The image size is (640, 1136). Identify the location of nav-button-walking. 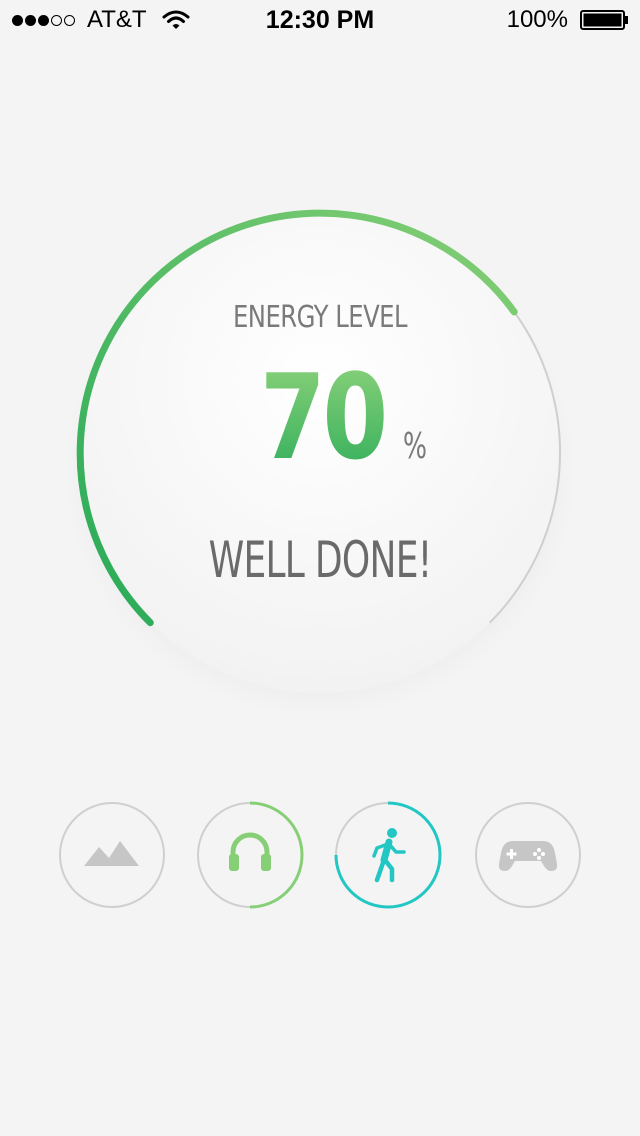
(388, 855).